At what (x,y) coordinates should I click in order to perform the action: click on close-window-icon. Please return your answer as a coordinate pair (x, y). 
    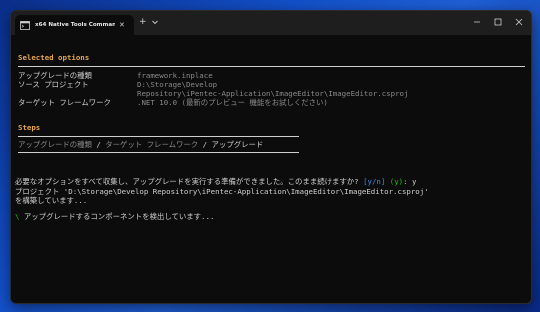
    Looking at the image, I should click on (519, 22).